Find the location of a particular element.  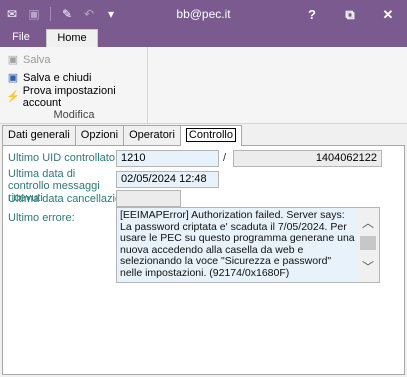

test-settings-label: Prova impostazioni account is located at coordinates (69, 97).